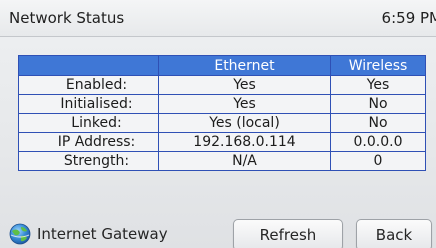 The image size is (436, 248). I want to click on header-cell-ethernet: Ethernet, so click(244, 65).